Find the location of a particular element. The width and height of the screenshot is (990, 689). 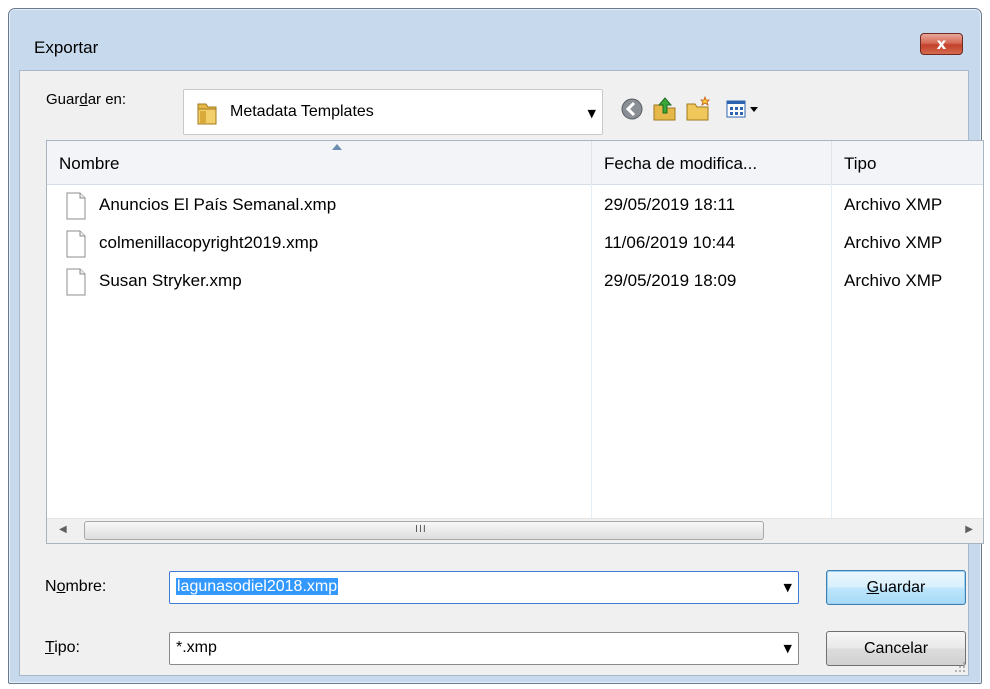

column-name: Nombre is located at coordinates (319, 162).